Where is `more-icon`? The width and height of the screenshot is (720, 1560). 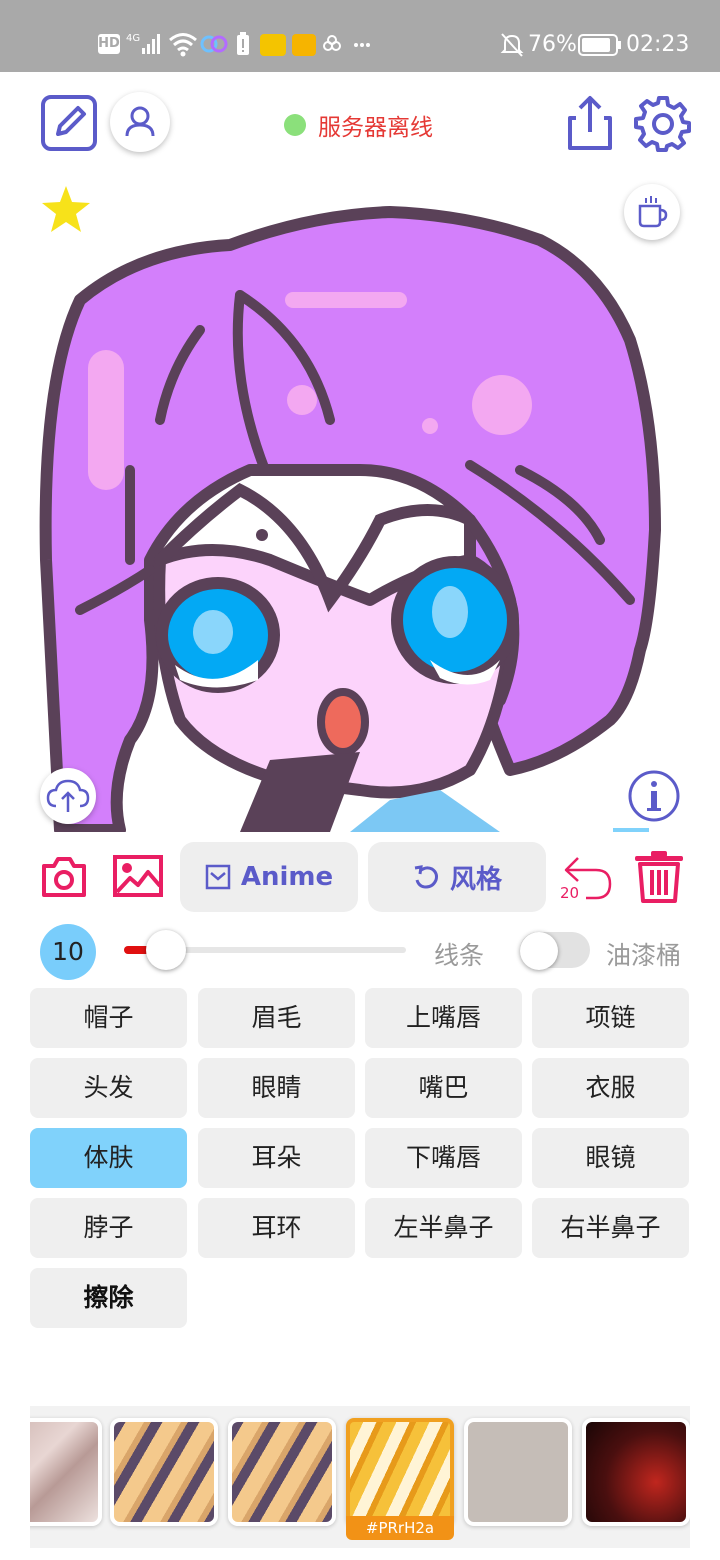
more-icon is located at coordinates (346, 43).